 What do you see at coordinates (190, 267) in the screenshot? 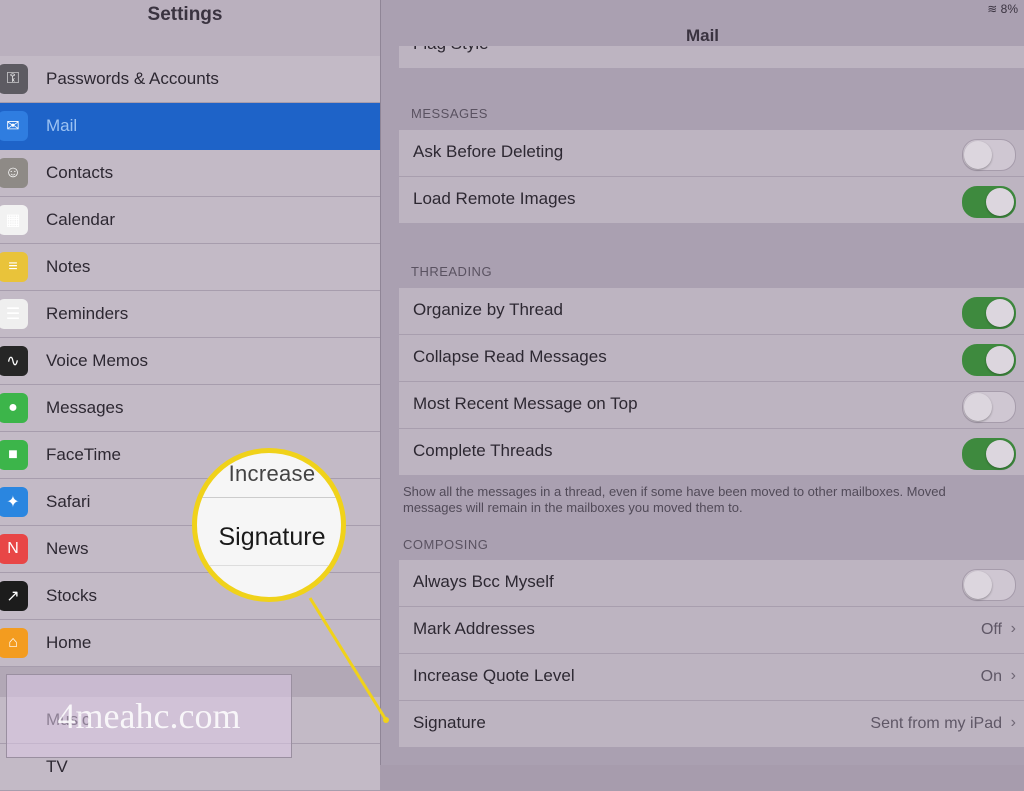
I see `sidebar-item-notes: ≡ Notes` at bounding box center [190, 267].